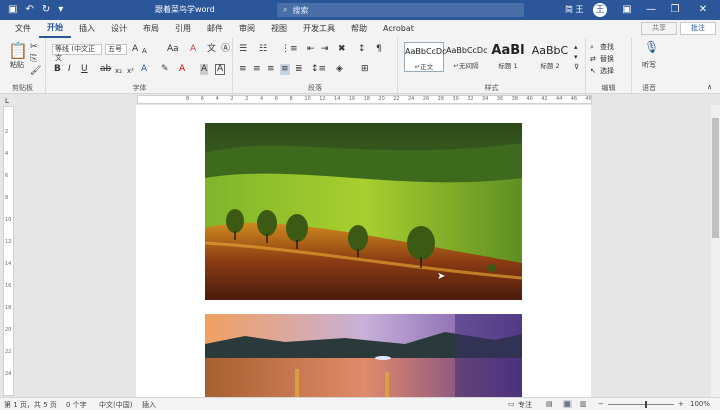 The height and width of the screenshot is (410, 720). What do you see at coordinates (29, 10) in the screenshot?
I see `undo-icon: ↶` at bounding box center [29, 10].